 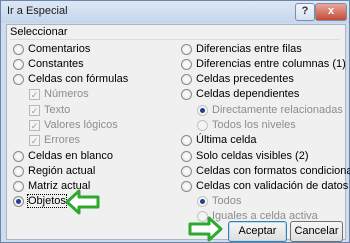 What do you see at coordinates (37, 11) in the screenshot?
I see `dialog-title: Ir a Especial` at bounding box center [37, 11].